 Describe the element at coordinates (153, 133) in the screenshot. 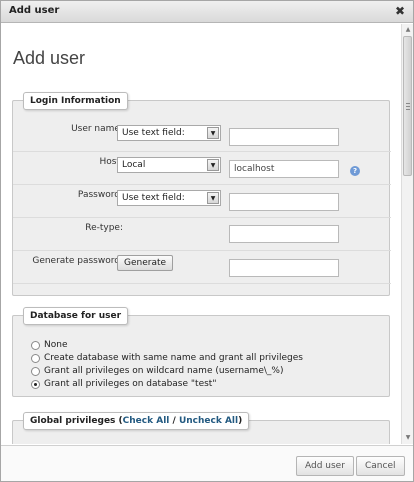

I see `username-type-value: Use text field:` at that location.